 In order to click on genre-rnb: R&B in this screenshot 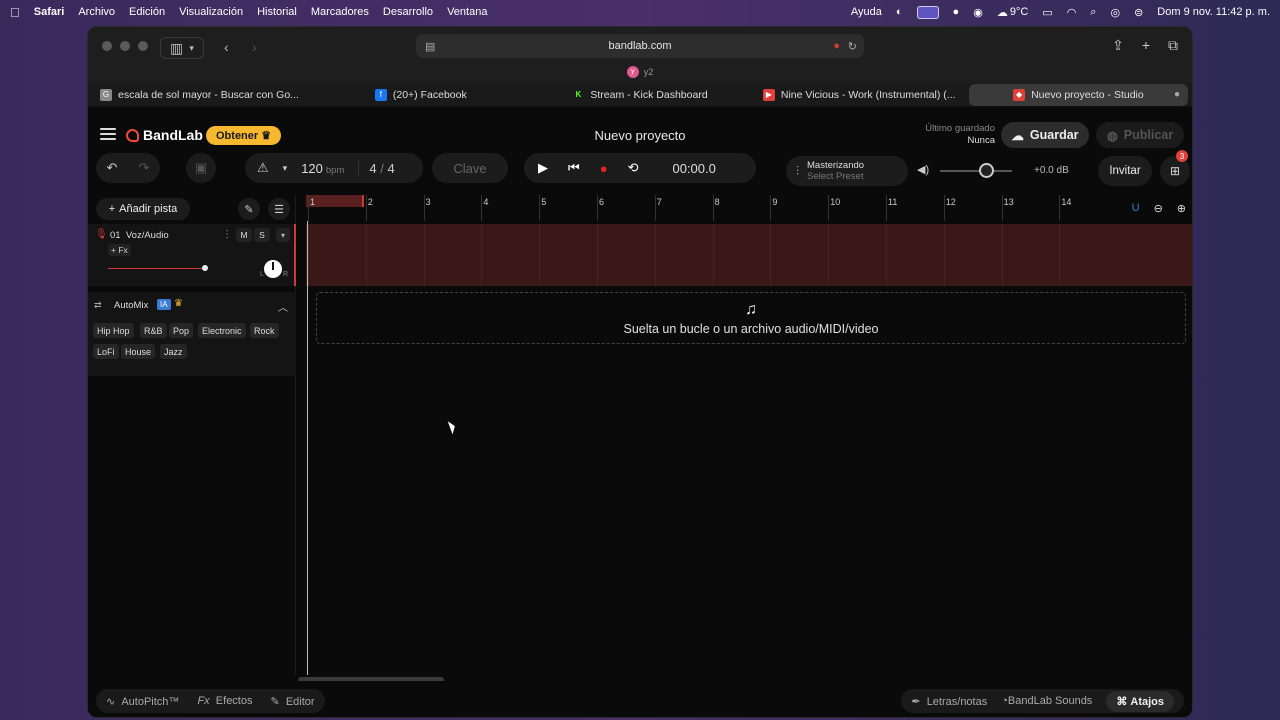, I will do `click(153, 330)`.